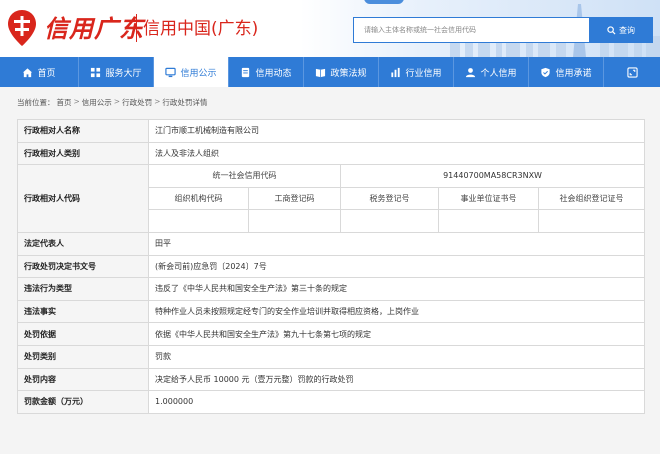 The height and width of the screenshot is (454, 660). Describe the element at coordinates (198, 198) in the screenshot. I see `org-code-header: 组织机构代码` at that location.